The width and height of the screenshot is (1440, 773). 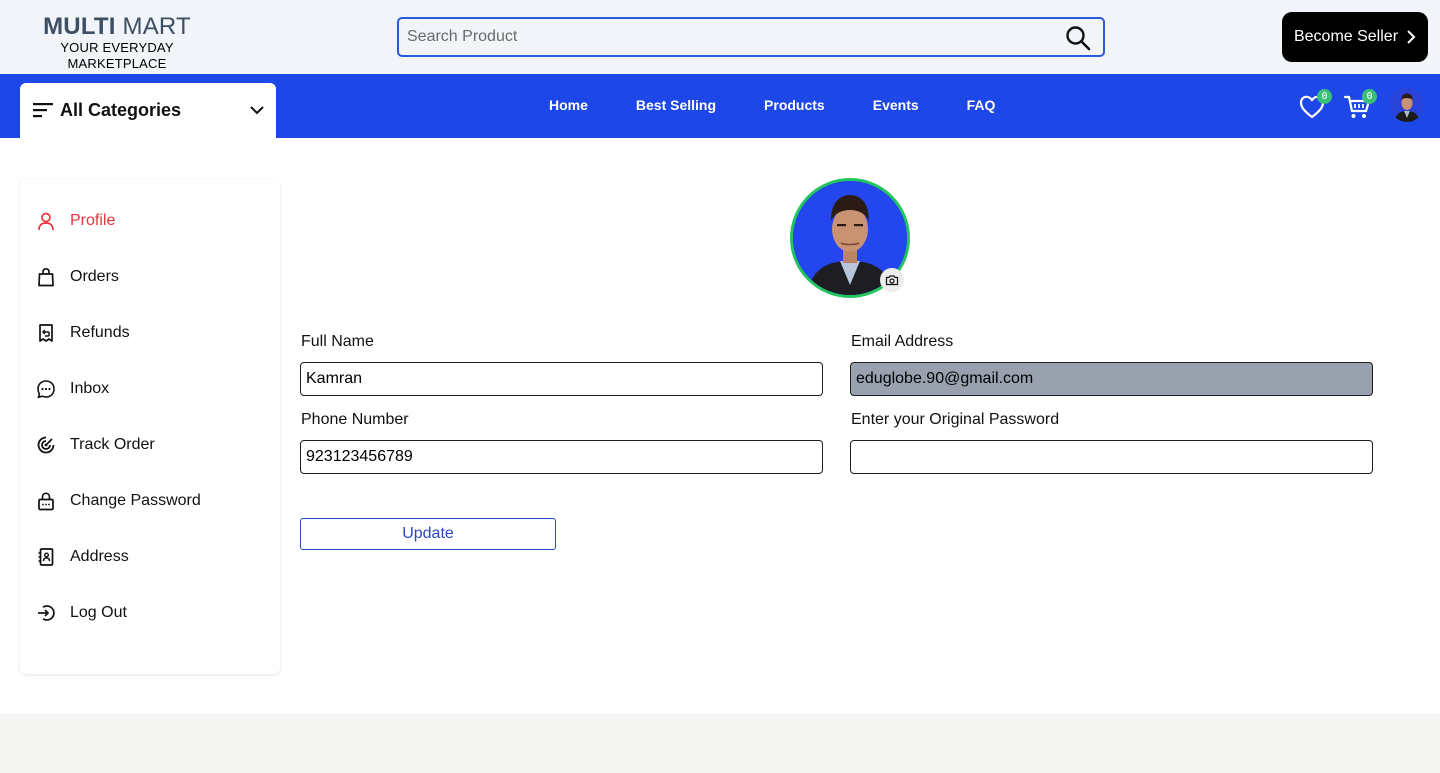 I want to click on nav-links: Home Best Selling Products Events FAQ, so click(x=796, y=105).